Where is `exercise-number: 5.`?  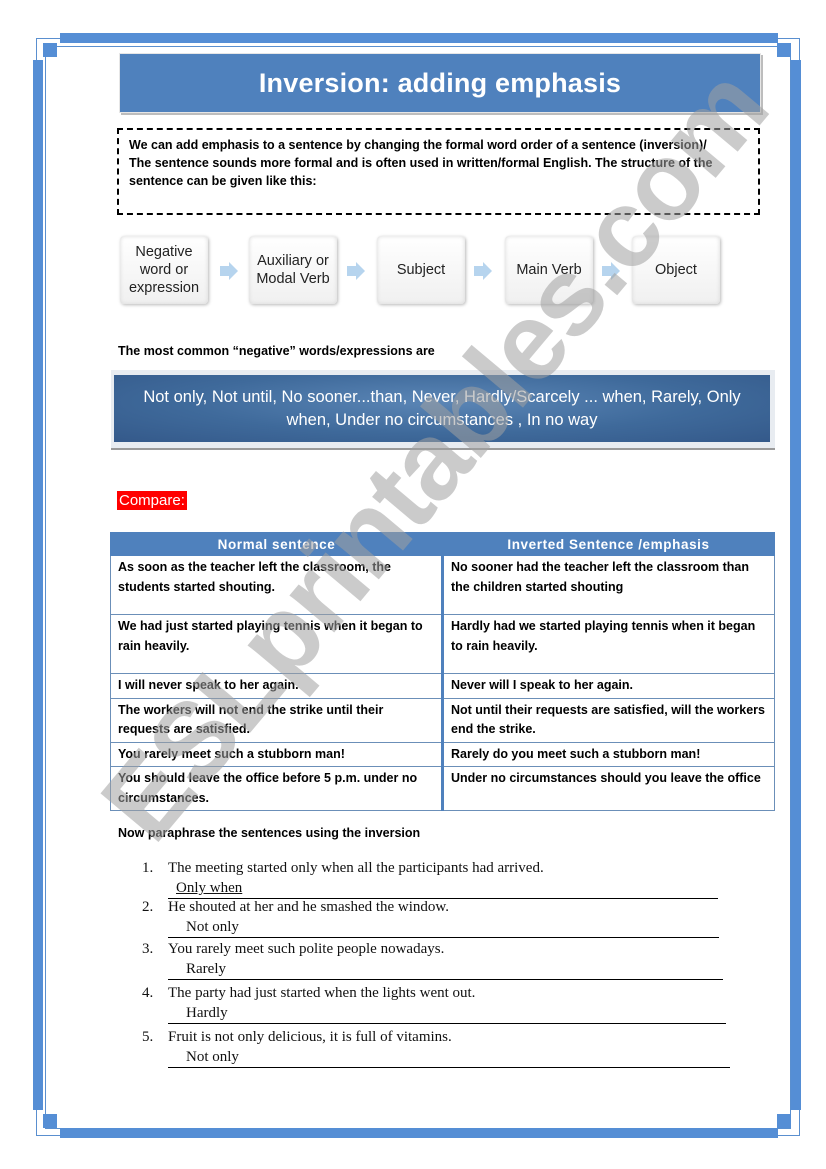 exercise-number: 5. is located at coordinates (148, 1037).